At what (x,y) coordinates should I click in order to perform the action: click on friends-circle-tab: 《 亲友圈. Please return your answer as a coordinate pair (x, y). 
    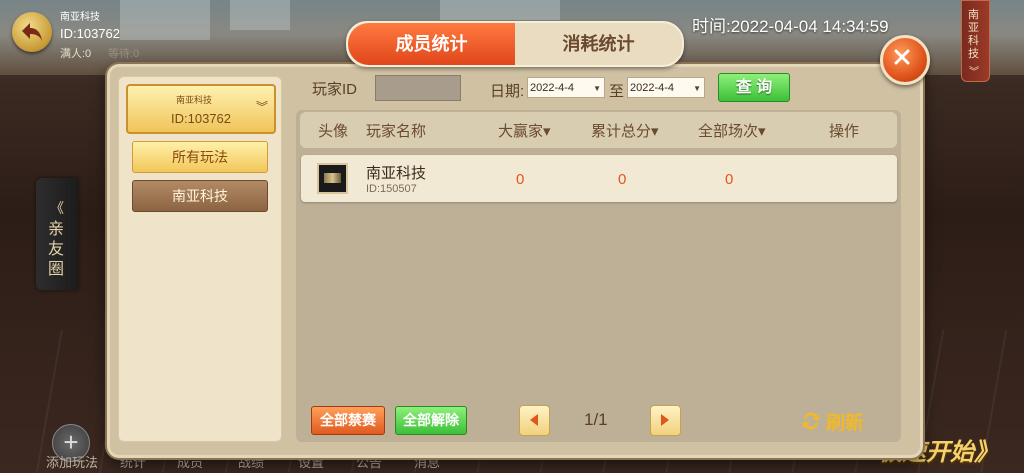
    Looking at the image, I should click on (57, 234).